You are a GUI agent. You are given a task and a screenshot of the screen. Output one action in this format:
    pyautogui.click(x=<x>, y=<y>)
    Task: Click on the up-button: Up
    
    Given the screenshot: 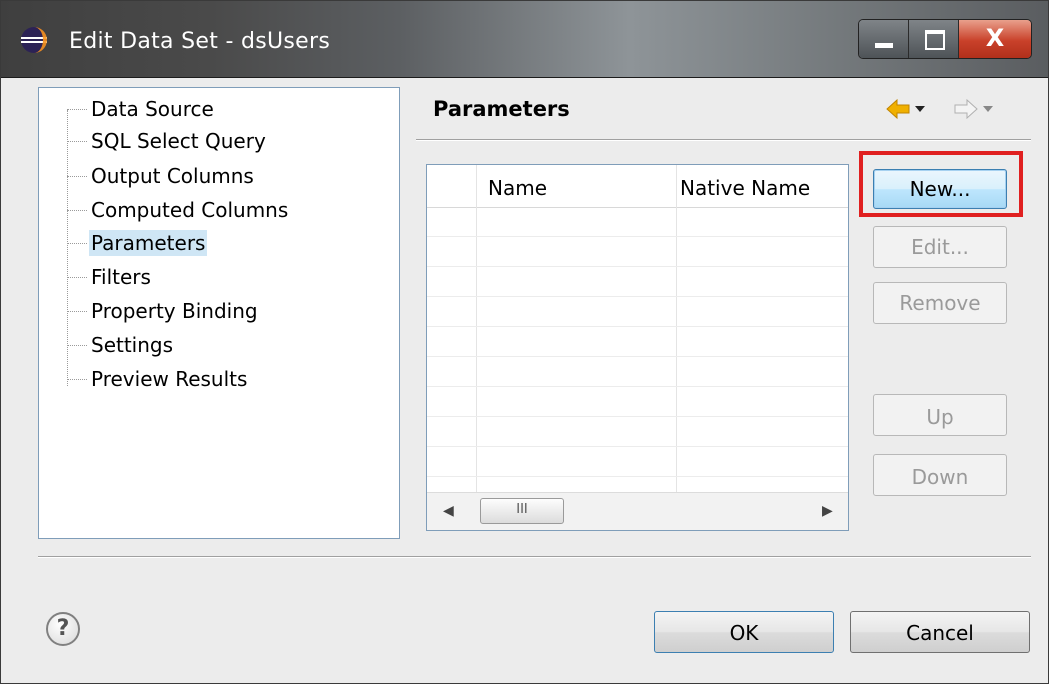 What is the action you would take?
    pyautogui.click(x=940, y=415)
    